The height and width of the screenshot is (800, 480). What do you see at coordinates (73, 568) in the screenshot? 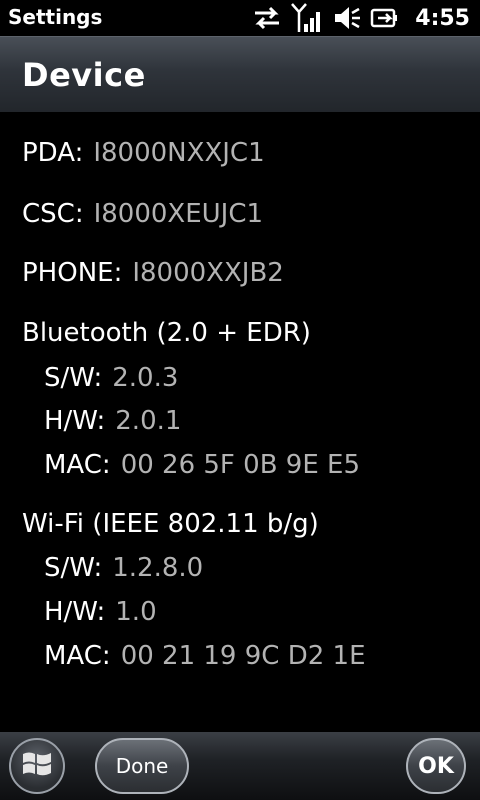
I see `wifi-sw-label: S/W:` at bounding box center [73, 568].